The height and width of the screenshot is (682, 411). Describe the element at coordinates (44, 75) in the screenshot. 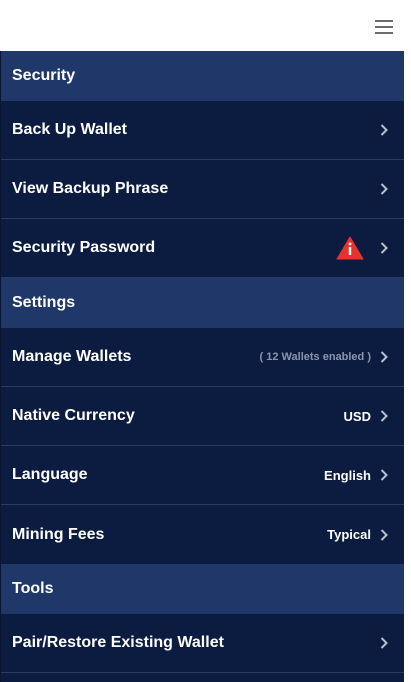

I see `section-title: Security` at that location.